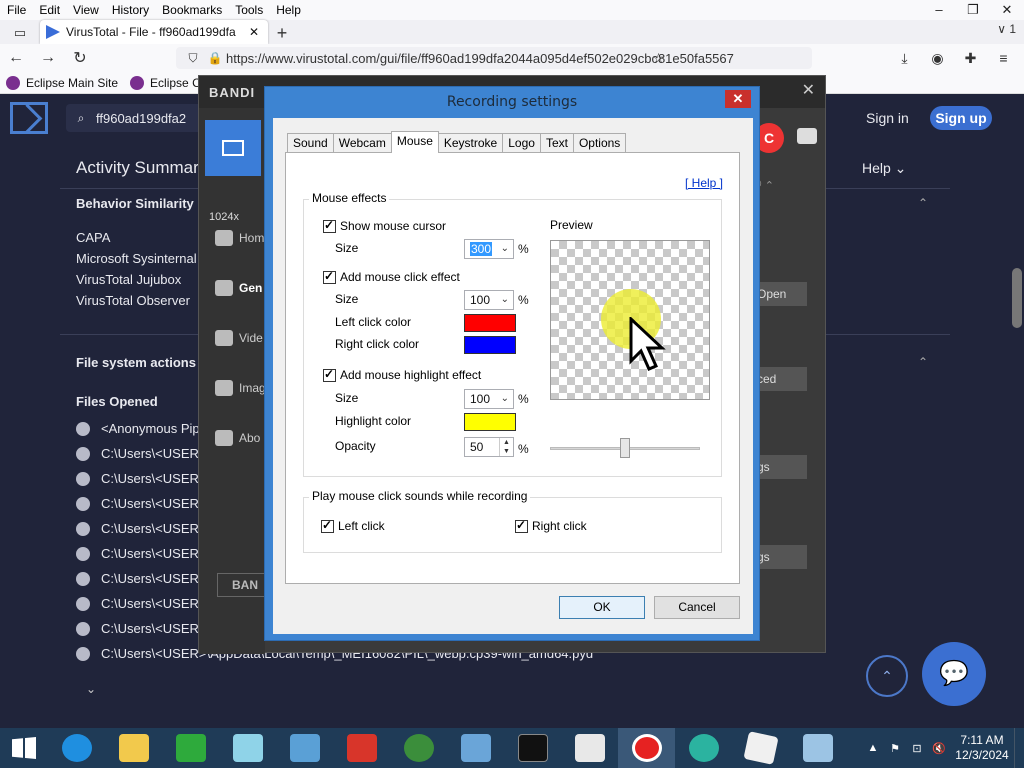  I want to click on sandbox-item: Microsoft Sysinternal, so click(136, 258).